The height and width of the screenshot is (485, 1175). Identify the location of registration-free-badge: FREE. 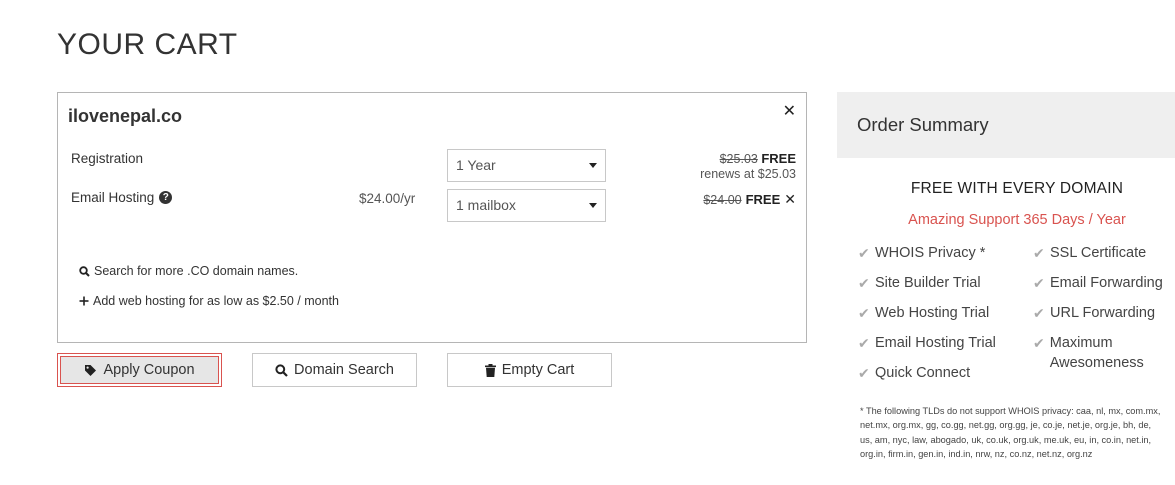
(778, 158).